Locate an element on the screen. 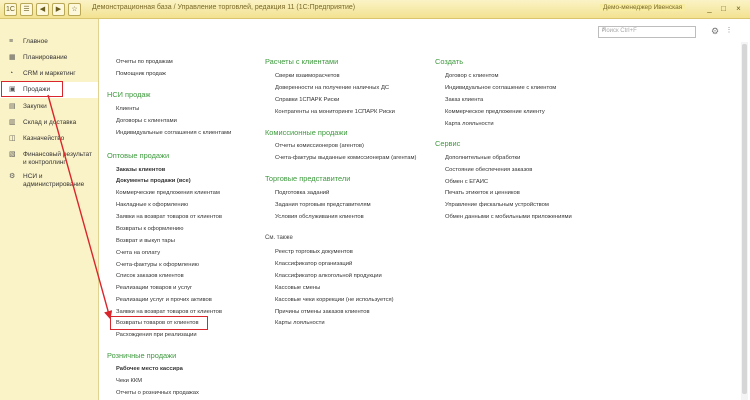  scrollbar-thumb is located at coordinates (744, 219).